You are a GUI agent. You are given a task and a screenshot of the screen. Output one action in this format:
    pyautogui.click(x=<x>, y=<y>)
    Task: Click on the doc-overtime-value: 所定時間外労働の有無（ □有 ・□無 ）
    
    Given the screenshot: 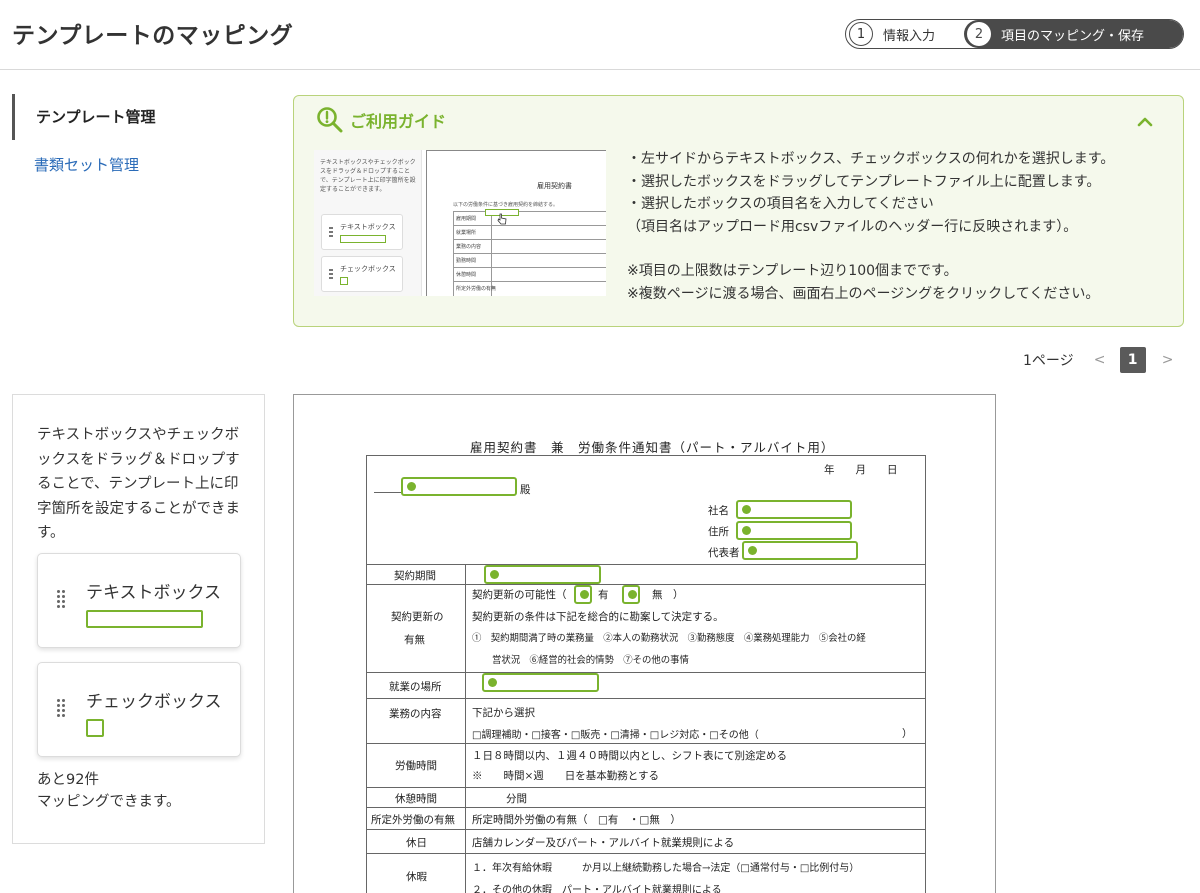 What is the action you would take?
    pyautogui.click(x=576, y=820)
    